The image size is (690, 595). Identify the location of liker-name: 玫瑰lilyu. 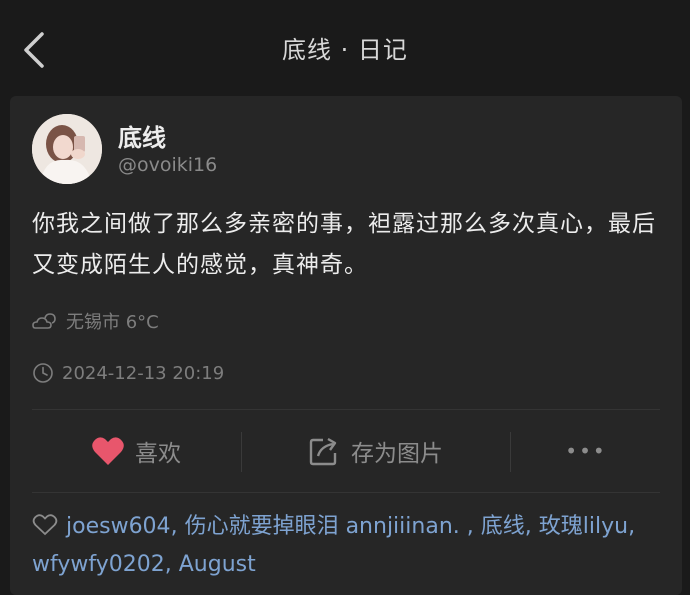
(583, 526).